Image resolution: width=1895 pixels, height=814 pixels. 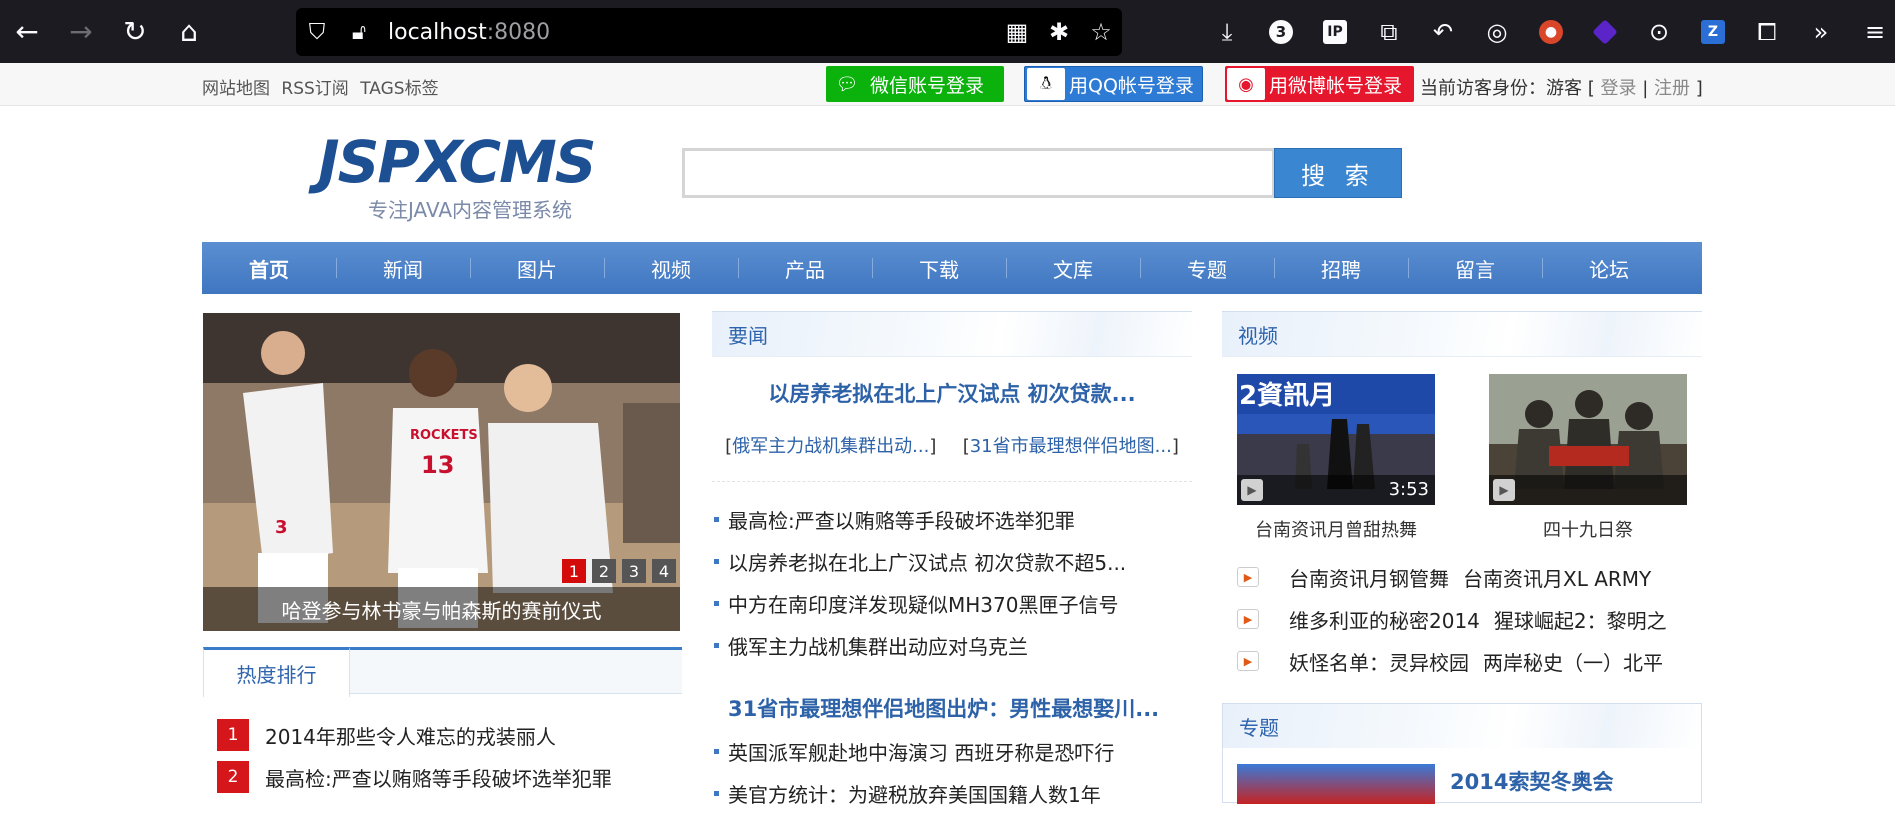 I want to click on purple-extension-icon, so click(x=1605, y=31).